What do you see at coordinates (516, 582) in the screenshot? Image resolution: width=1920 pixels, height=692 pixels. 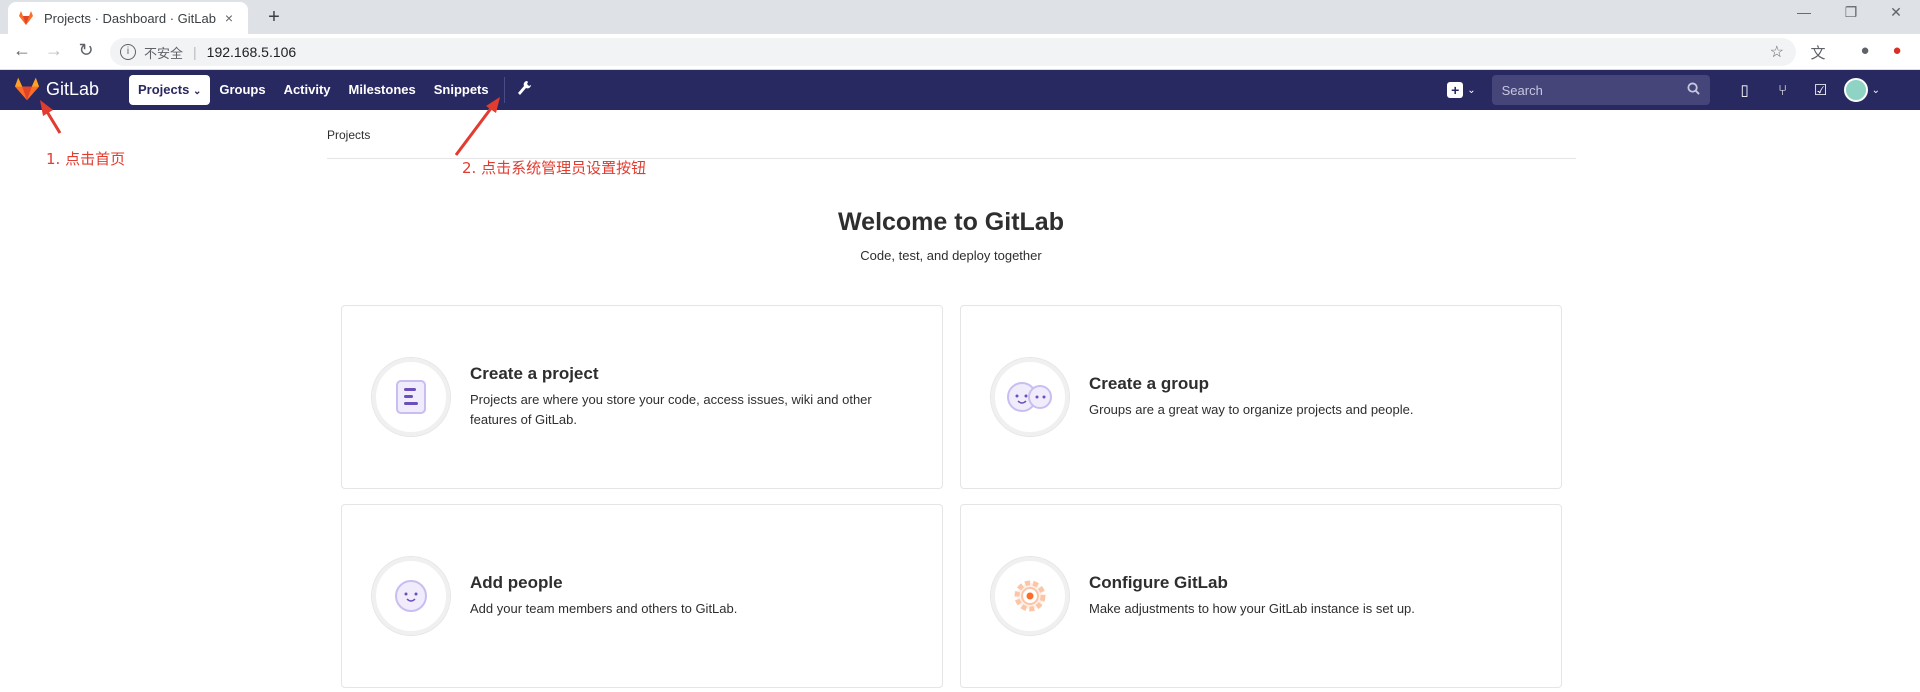 I see `card-title: Add people` at bounding box center [516, 582].